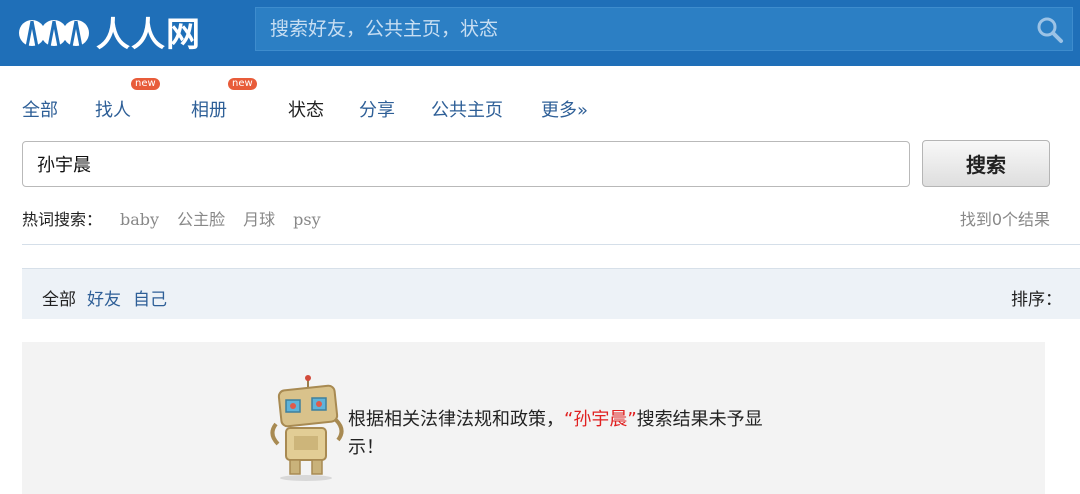 This screenshot has height=494, width=1080. Describe the element at coordinates (568, 434) in the screenshot. I see `notice-message: 根据相关法律法规和政策，“孙宇晨”搜索结果未予显示！` at that location.